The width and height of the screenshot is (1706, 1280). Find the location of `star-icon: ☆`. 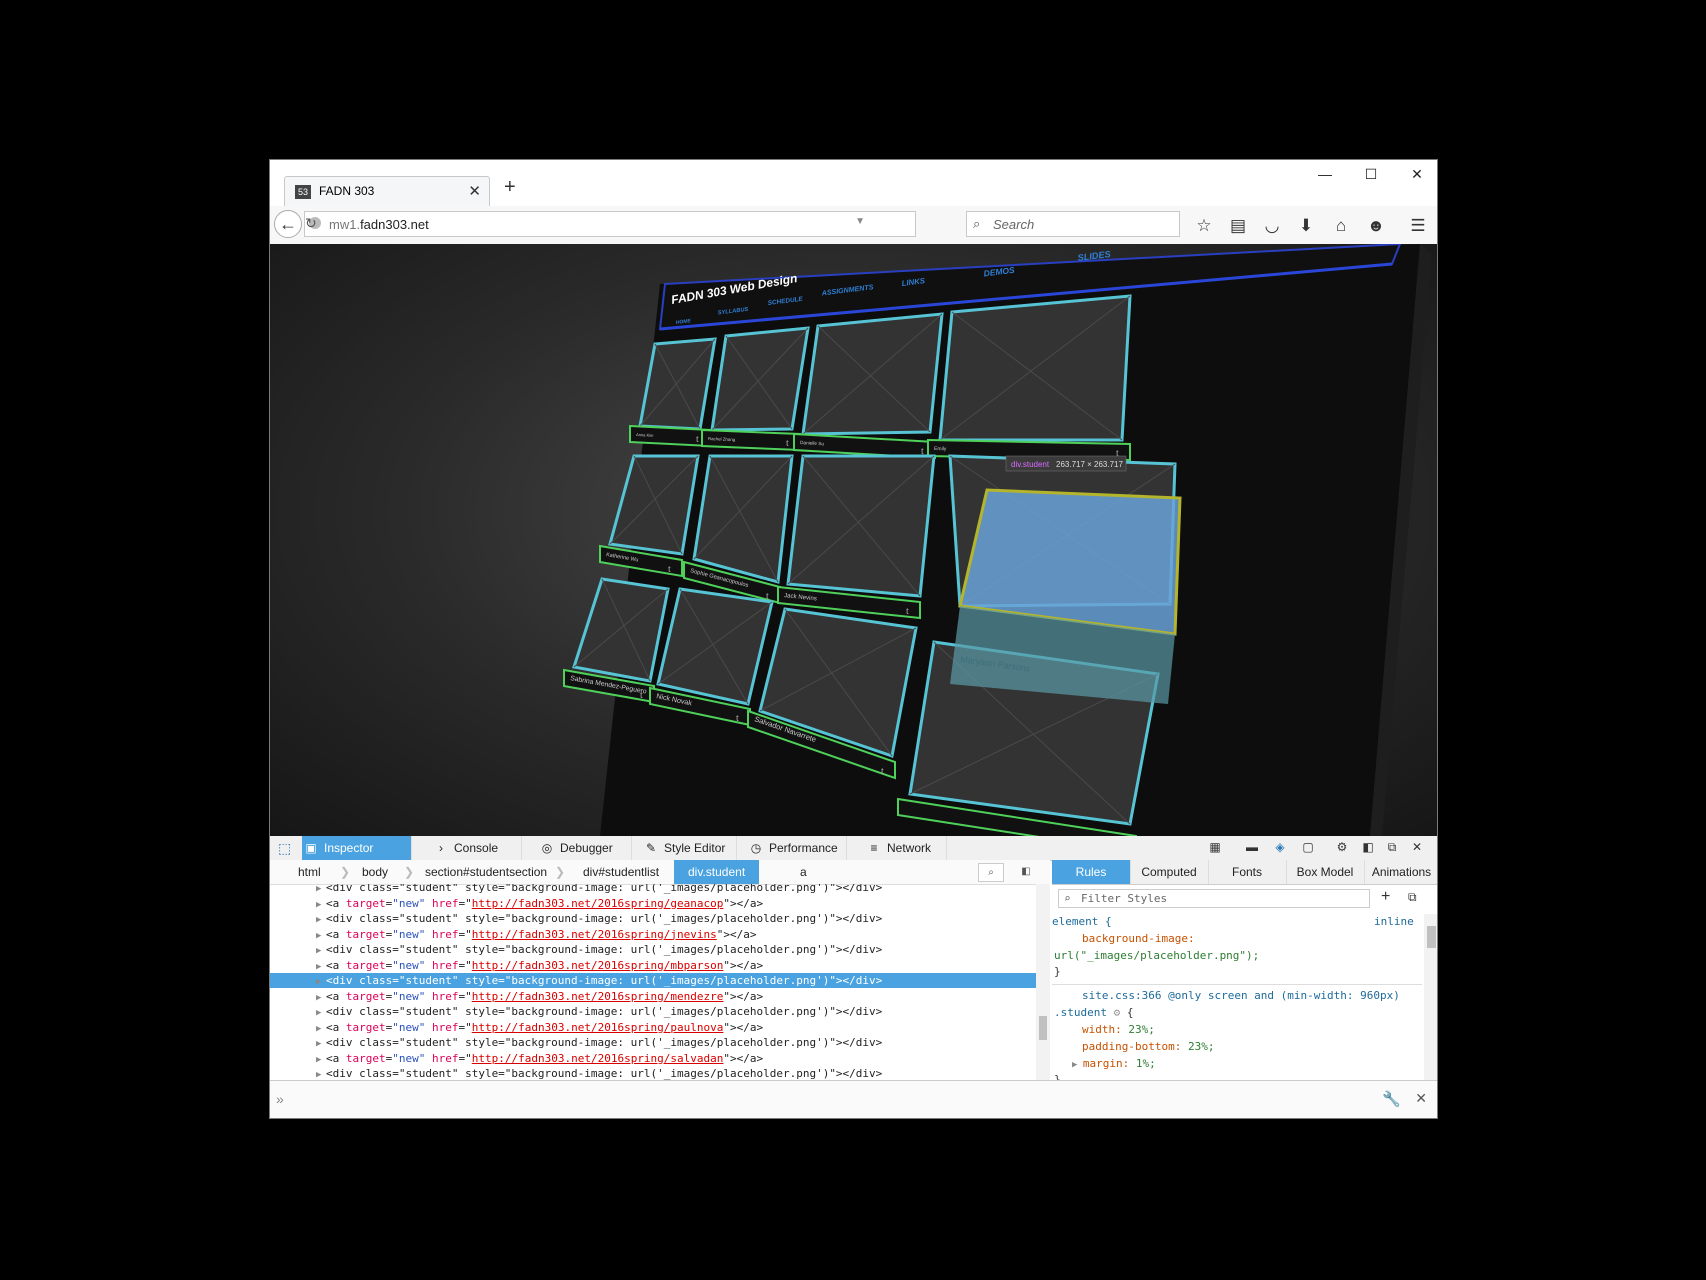

star-icon: ☆ is located at coordinates (1204, 226).